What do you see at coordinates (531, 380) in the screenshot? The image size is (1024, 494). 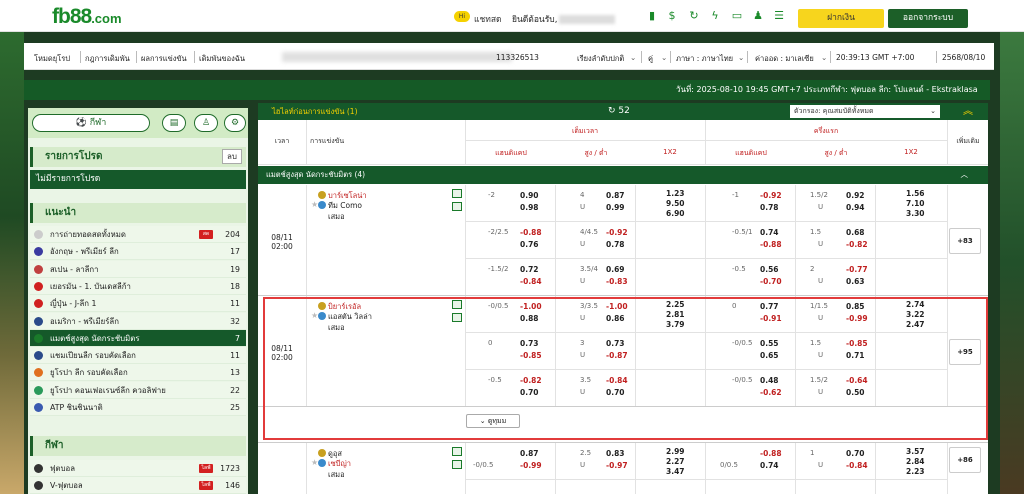 I see `odds-home: -0.82` at bounding box center [531, 380].